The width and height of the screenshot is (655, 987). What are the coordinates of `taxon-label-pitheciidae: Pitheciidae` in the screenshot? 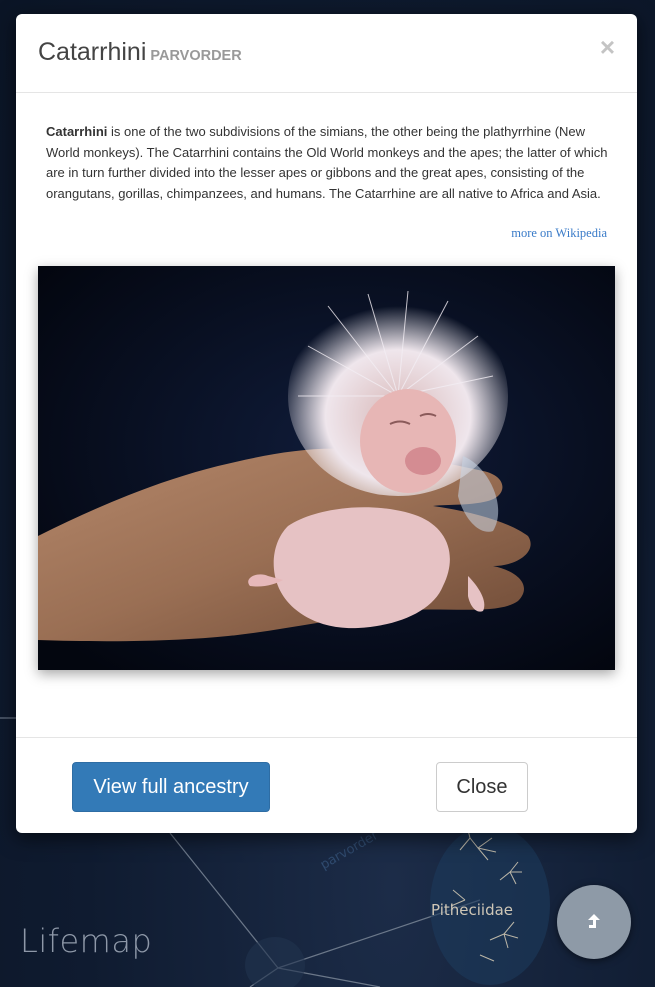 It's located at (472, 910).